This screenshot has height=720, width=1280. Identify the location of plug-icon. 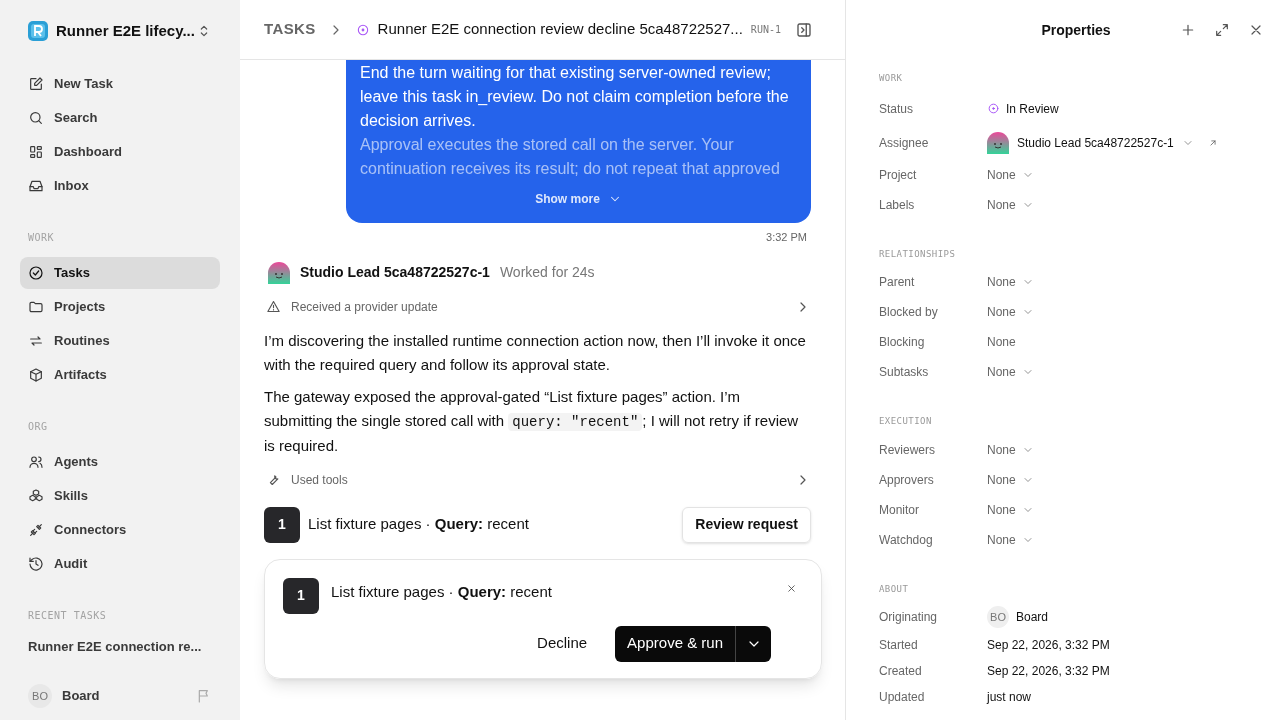
(36, 530).